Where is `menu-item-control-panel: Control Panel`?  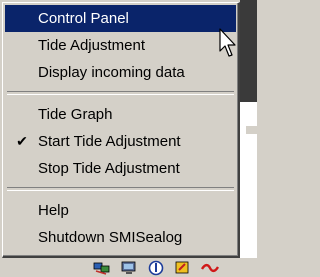
menu-item-control-panel: Control Panel is located at coordinates (120, 18).